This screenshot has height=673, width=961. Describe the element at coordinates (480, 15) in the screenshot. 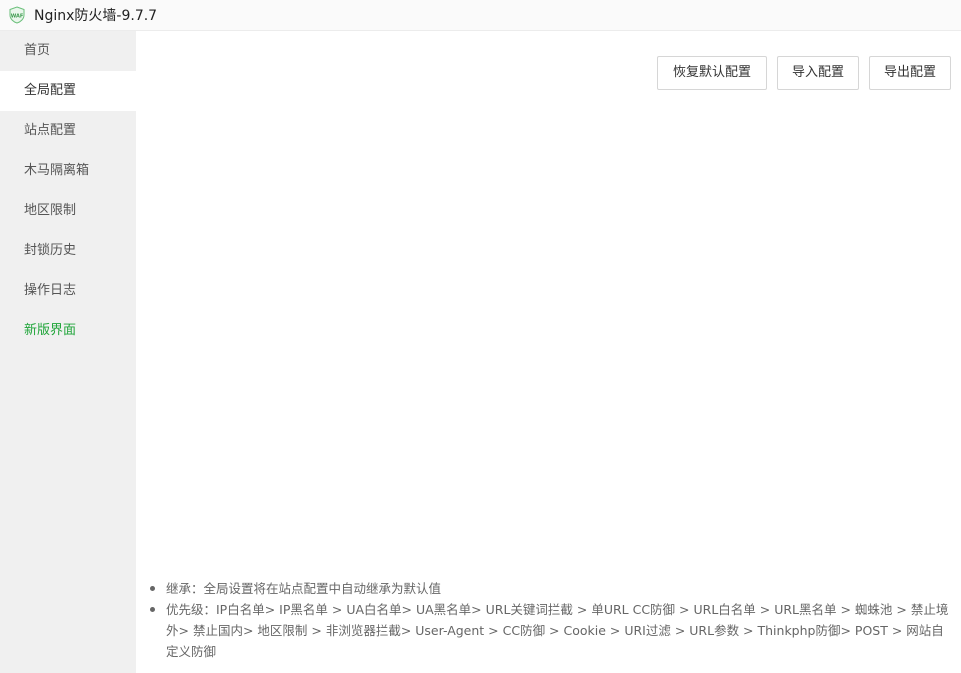

I see `title-bar: WAF Nginx防火墙-9.7.7` at that location.